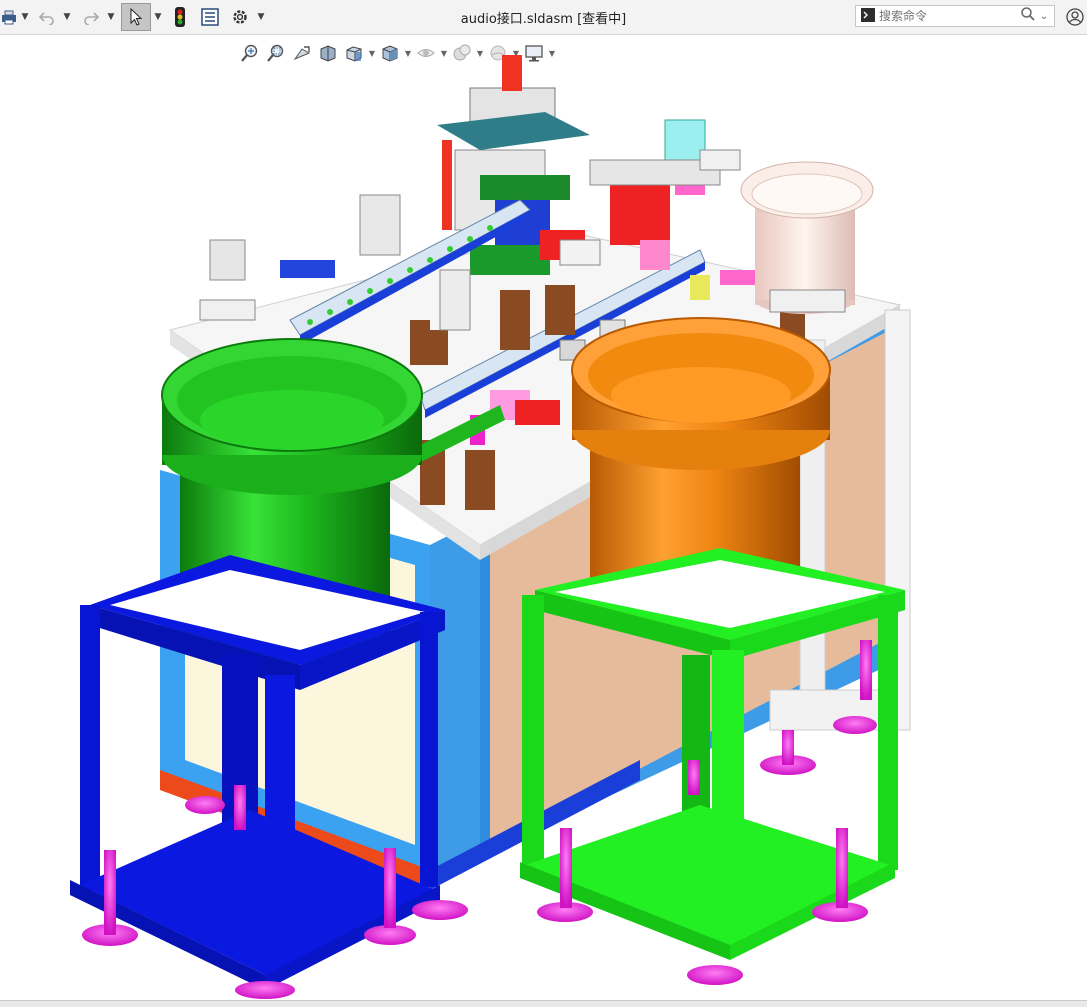  I want to click on user-icon, so click(1075, 17).